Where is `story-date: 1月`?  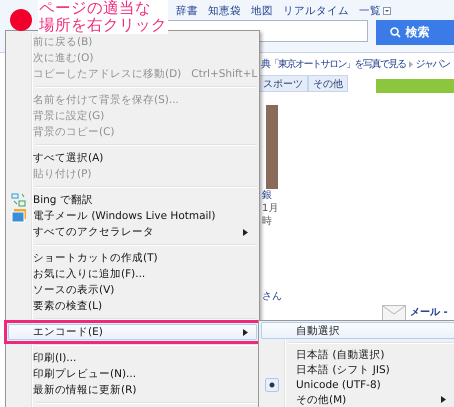 story-date: 1月 is located at coordinates (270, 208).